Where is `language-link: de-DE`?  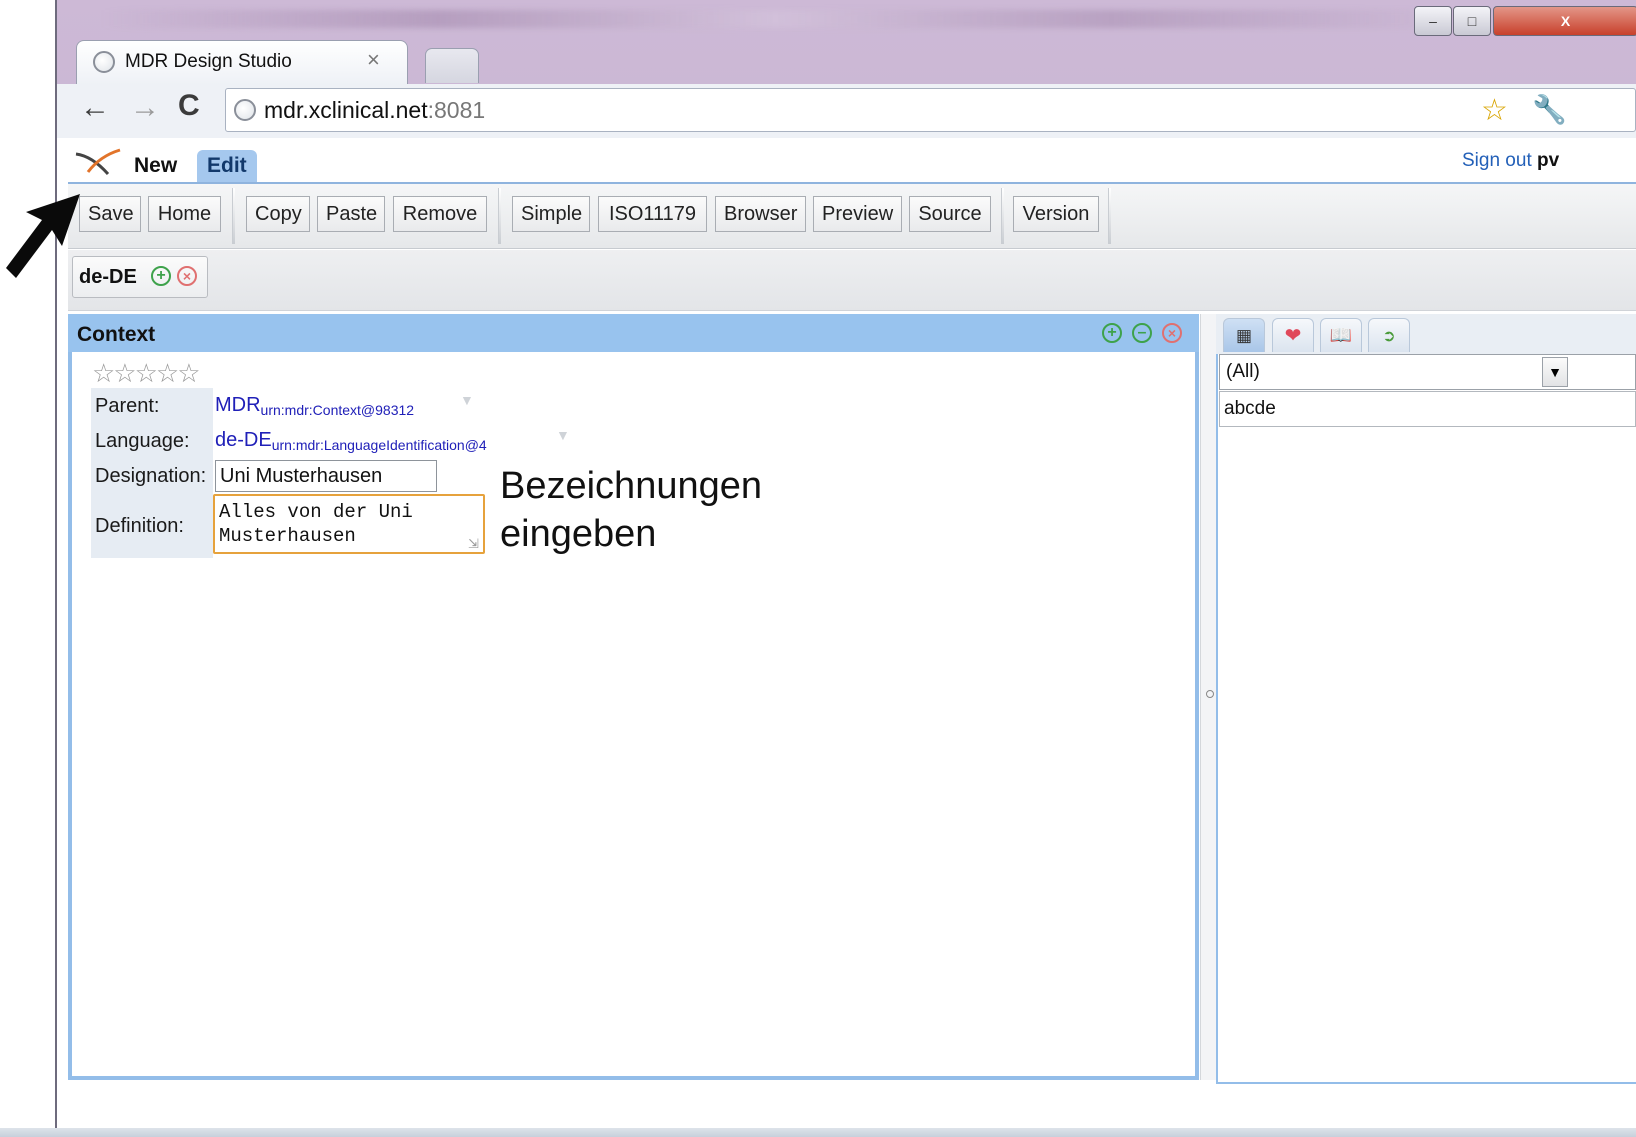 language-link: de-DE is located at coordinates (243, 440).